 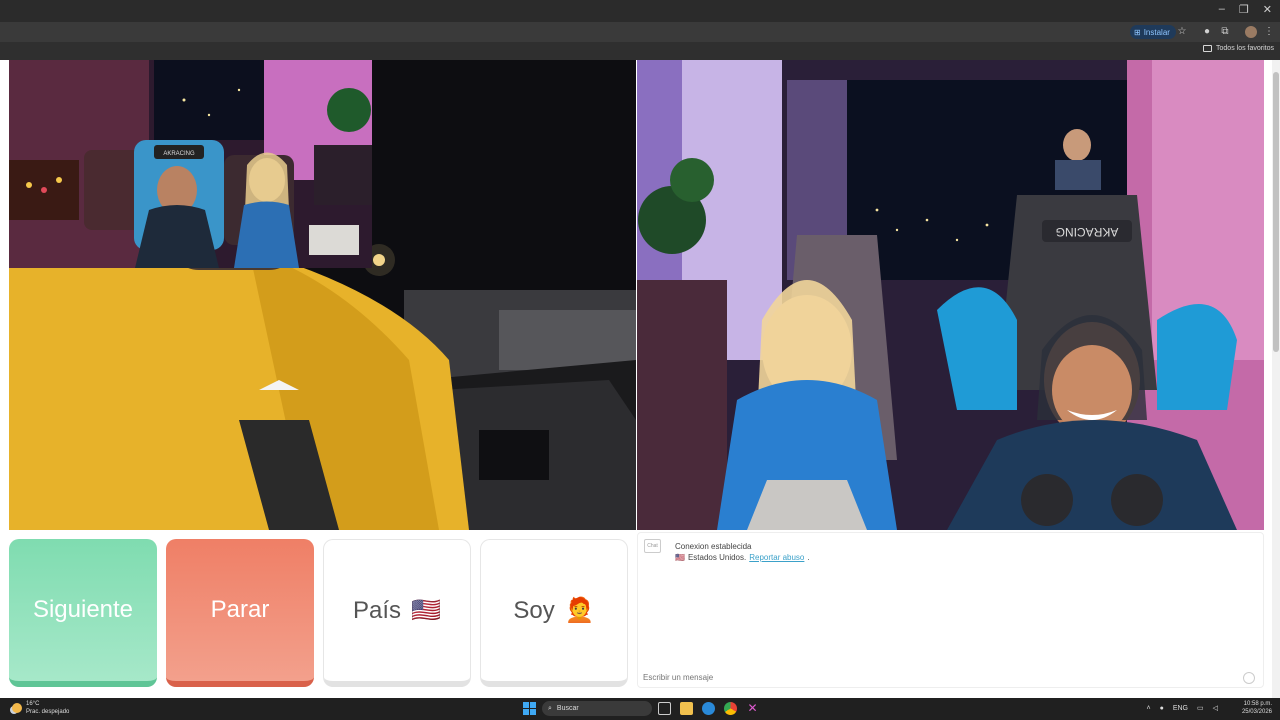 I want to click on taskbar-search: ⌕ Buscar, so click(x=597, y=708).